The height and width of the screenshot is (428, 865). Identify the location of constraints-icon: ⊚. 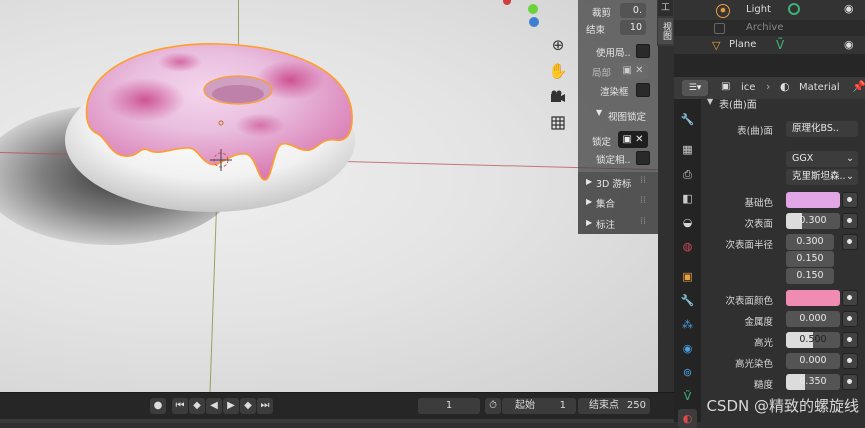
(687, 372).